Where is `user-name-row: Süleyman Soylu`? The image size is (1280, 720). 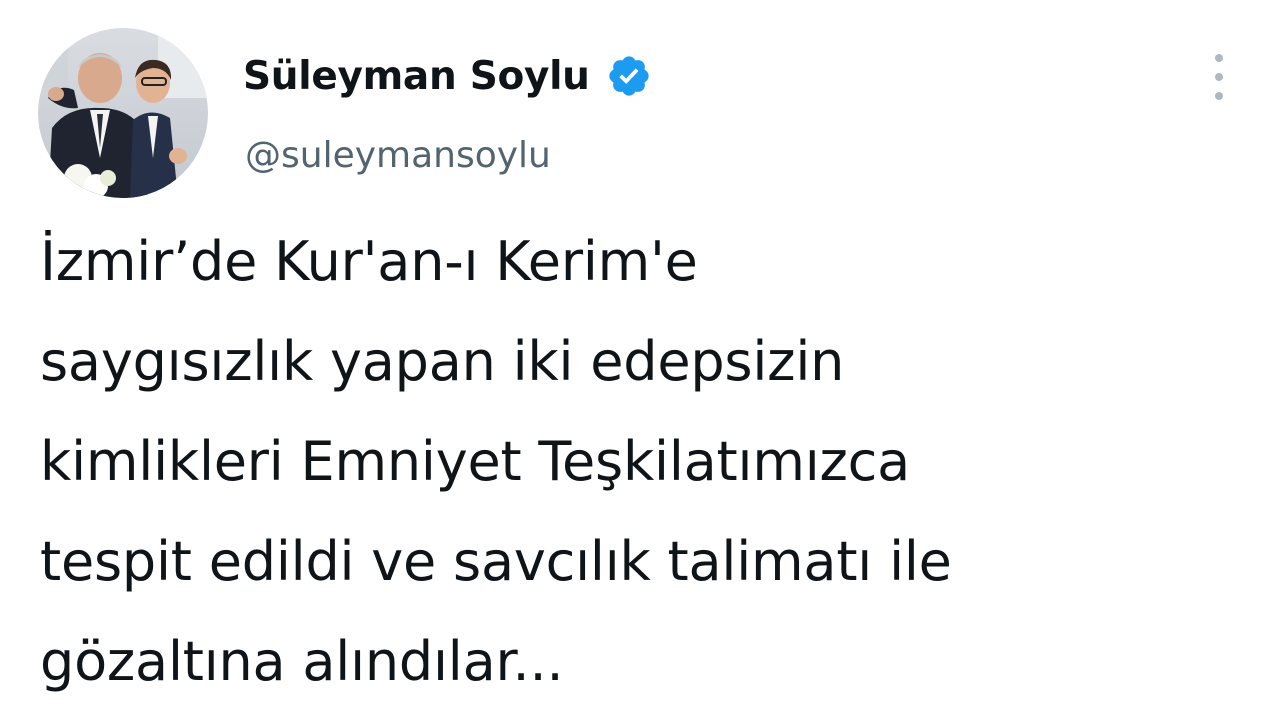
user-name-row: Süleyman Soylu is located at coordinates (447, 76).